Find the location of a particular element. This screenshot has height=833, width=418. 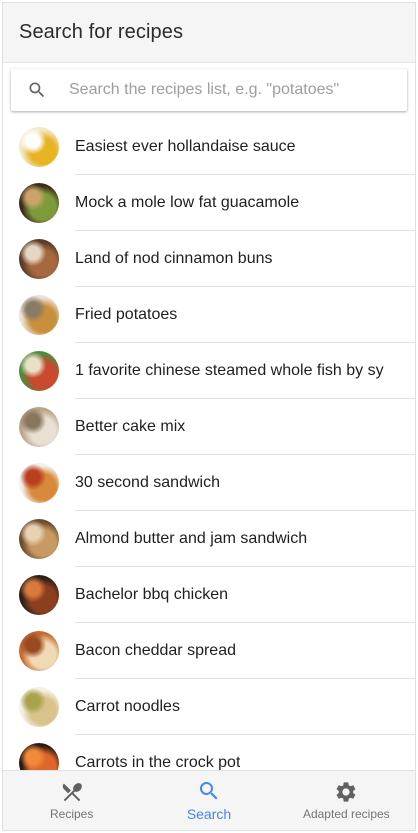

recipe-name: Carrots in the crock pot is located at coordinates (158, 762).